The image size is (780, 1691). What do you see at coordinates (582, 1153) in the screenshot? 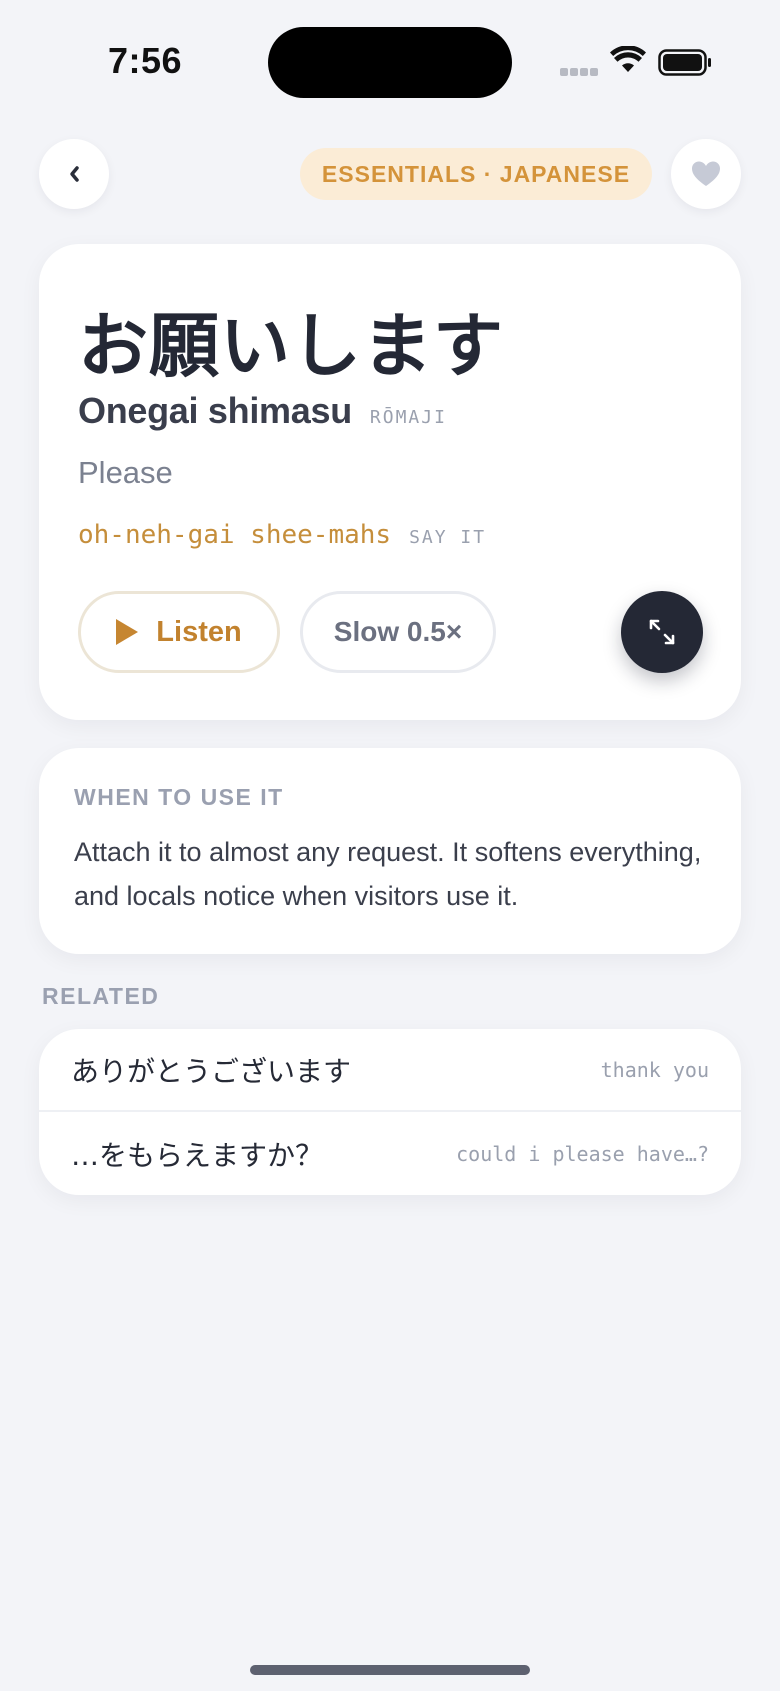
I see `related-meaning-text: could i please have…?` at bounding box center [582, 1153].